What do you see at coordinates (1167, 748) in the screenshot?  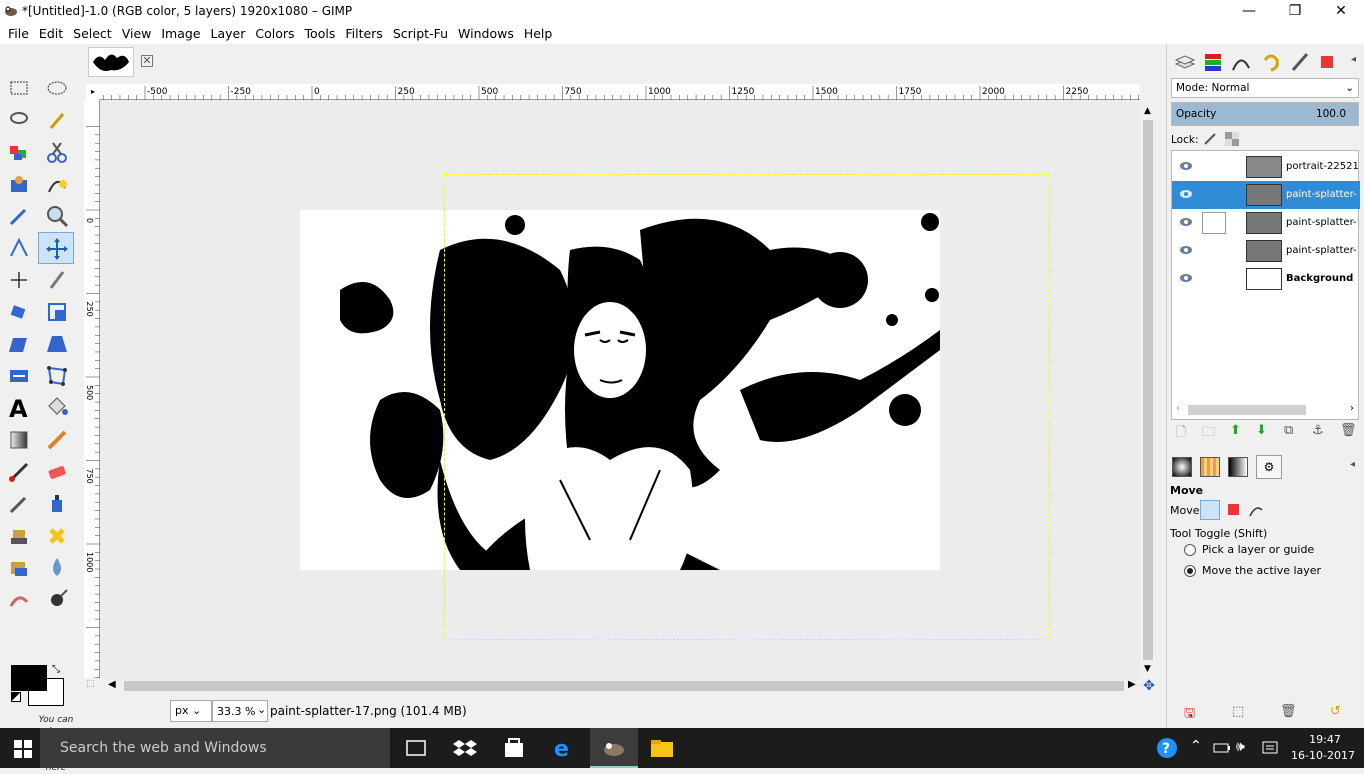 I see `help-icon: ?` at bounding box center [1167, 748].